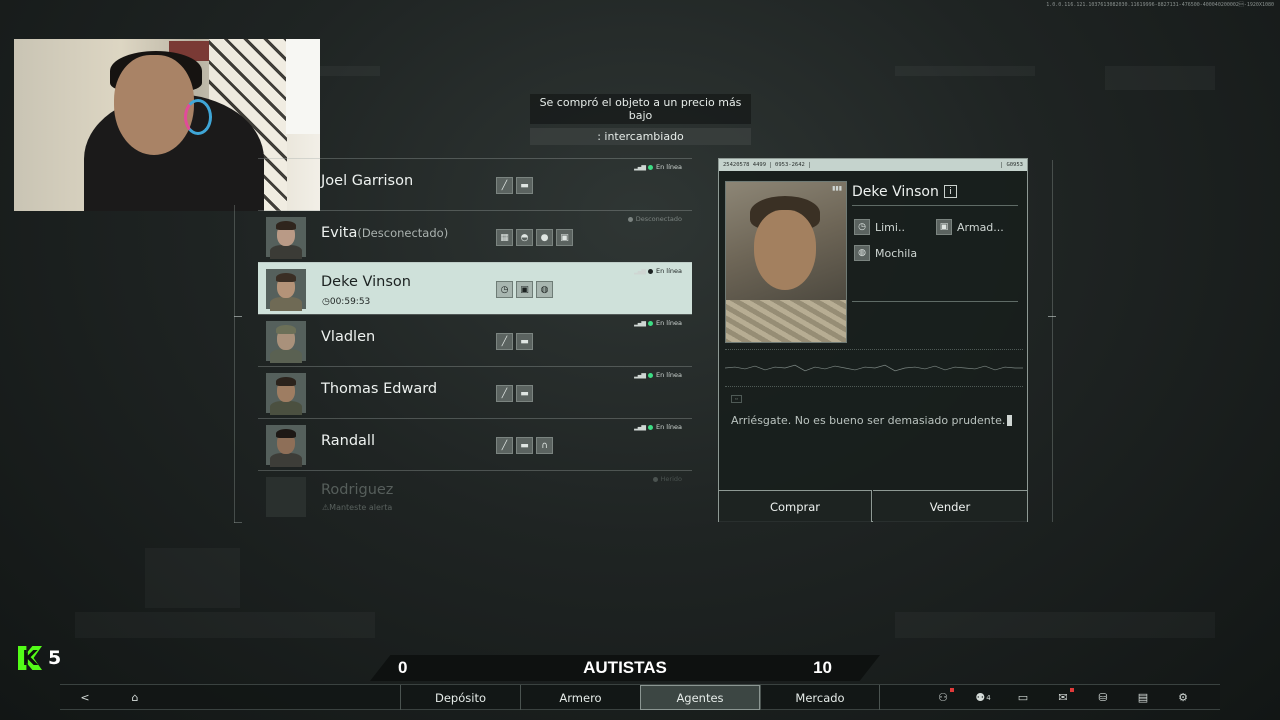 The width and height of the screenshot is (1280, 720). What do you see at coordinates (700, 697) in the screenshot?
I see `tab-agentes: Agentes` at bounding box center [700, 697].